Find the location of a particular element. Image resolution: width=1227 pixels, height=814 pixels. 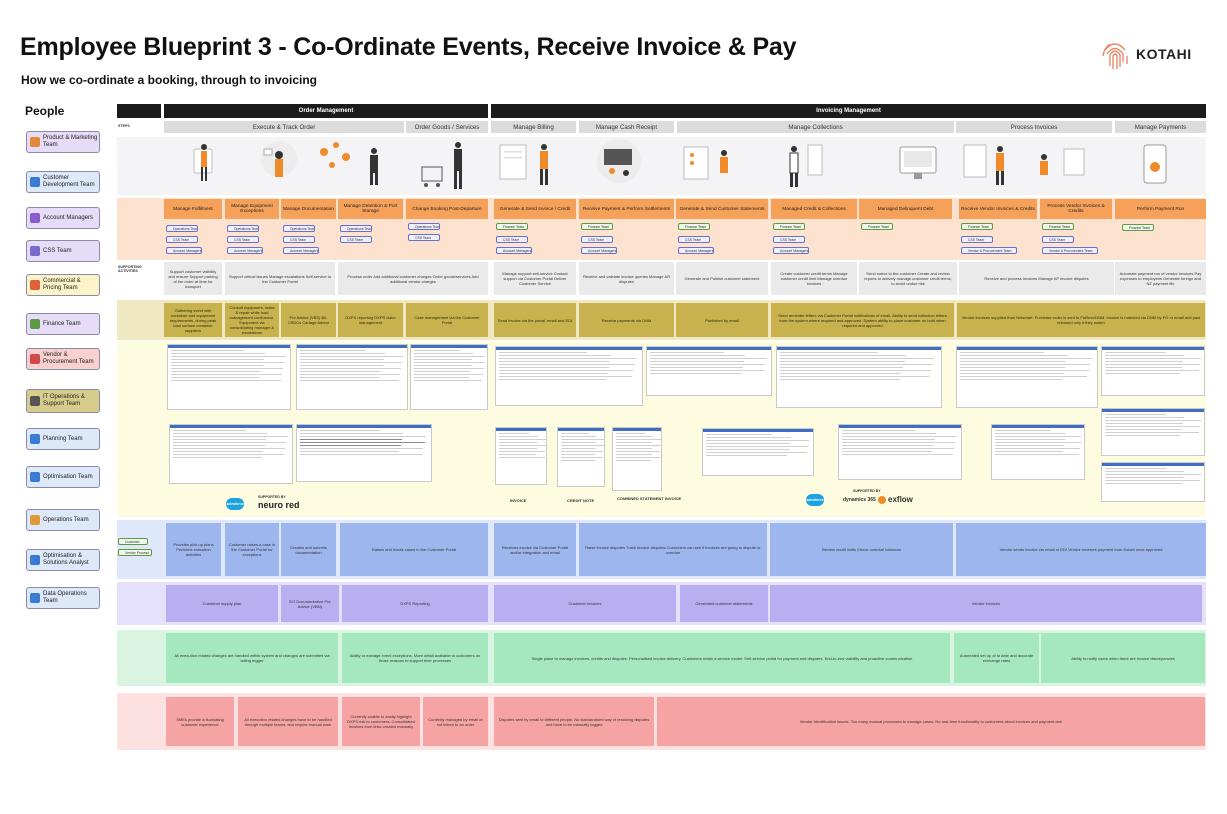

document-cell: Generated customer statements is located at coordinates (724, 603).